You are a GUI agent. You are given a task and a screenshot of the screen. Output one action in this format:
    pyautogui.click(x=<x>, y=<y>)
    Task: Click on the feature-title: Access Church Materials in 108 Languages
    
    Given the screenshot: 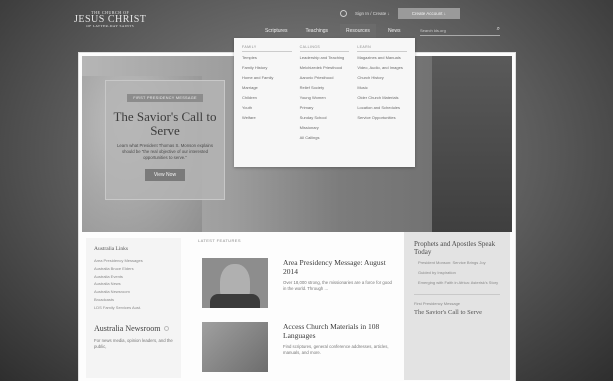 What is the action you would take?
    pyautogui.click(x=338, y=331)
    